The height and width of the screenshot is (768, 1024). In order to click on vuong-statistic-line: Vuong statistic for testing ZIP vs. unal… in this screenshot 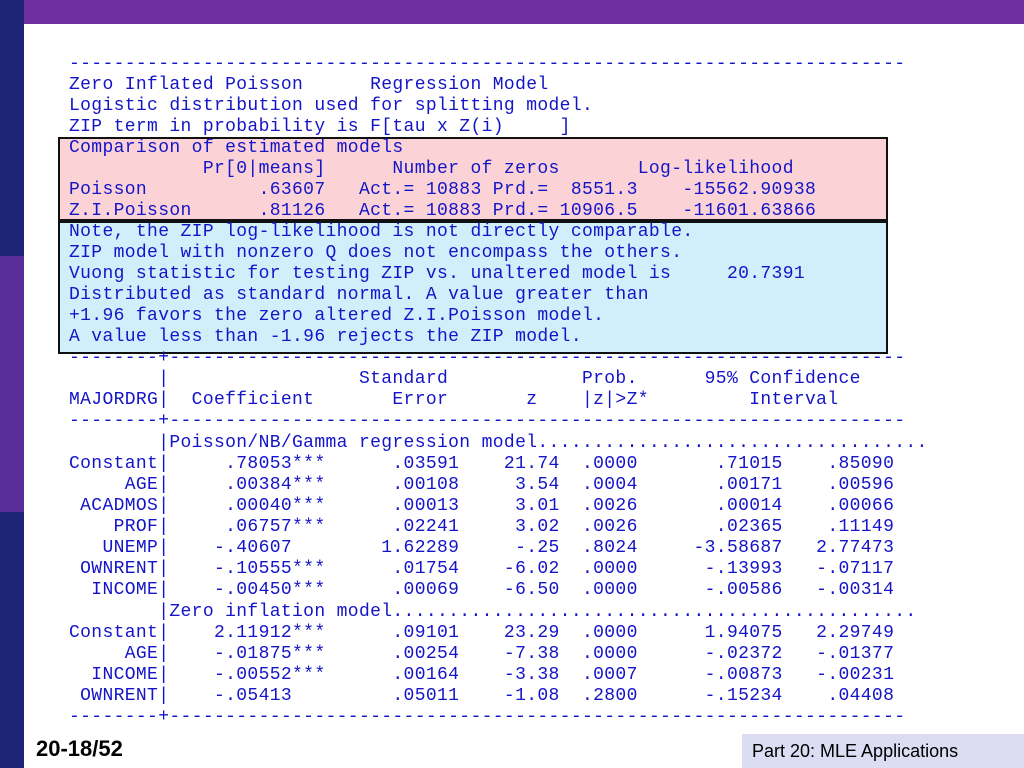, I will do `click(437, 274)`.